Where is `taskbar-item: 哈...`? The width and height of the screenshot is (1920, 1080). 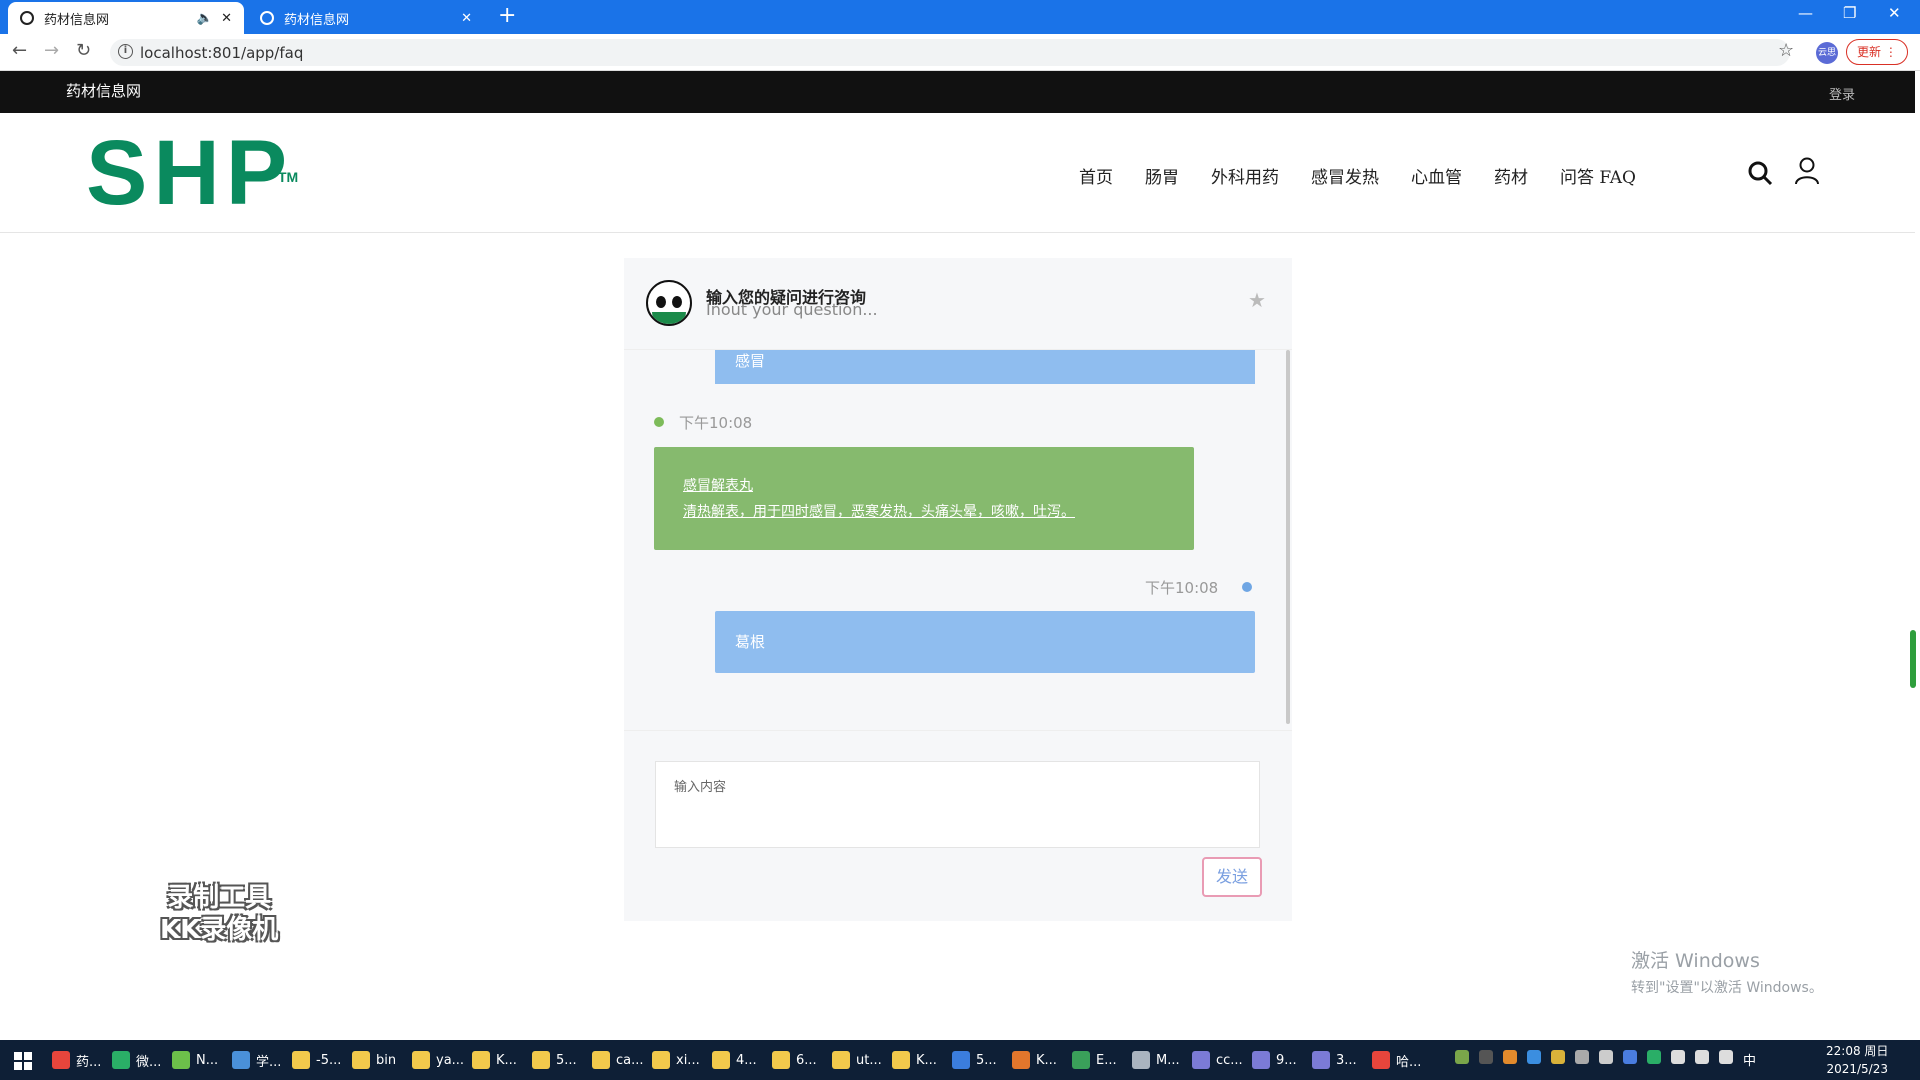
taskbar-item: 哈... is located at coordinates (1396, 1060).